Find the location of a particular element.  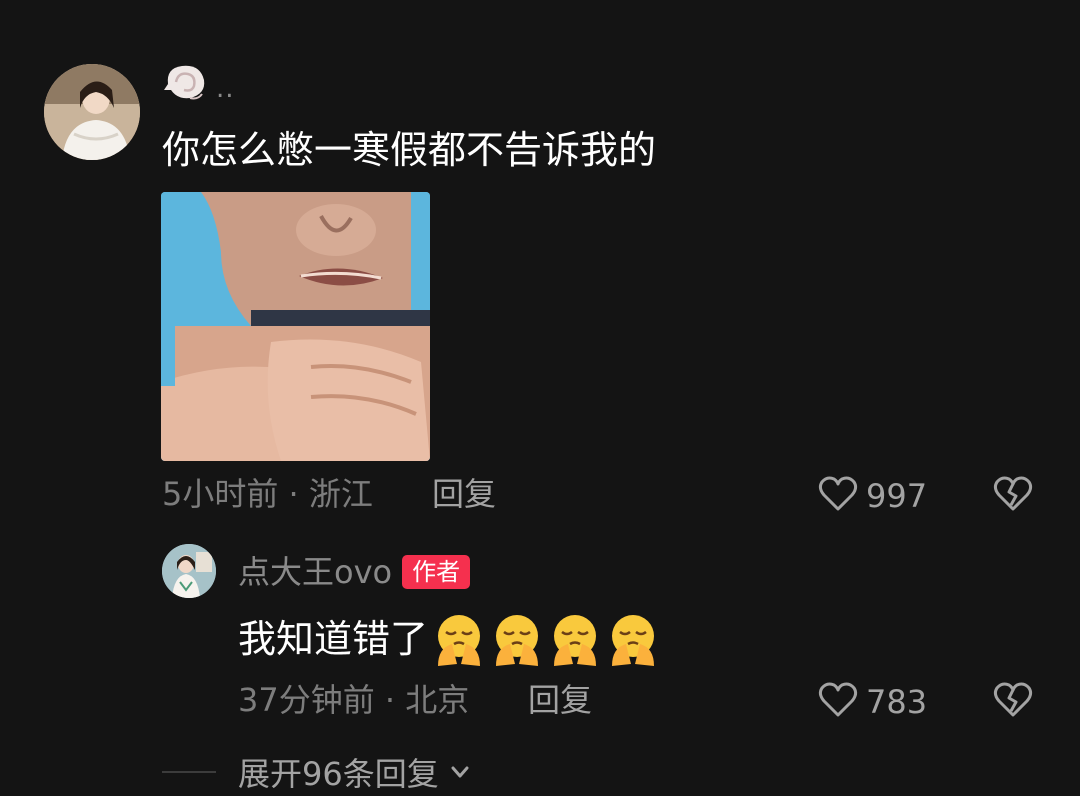

like-button: 997 is located at coordinates (871, 496).